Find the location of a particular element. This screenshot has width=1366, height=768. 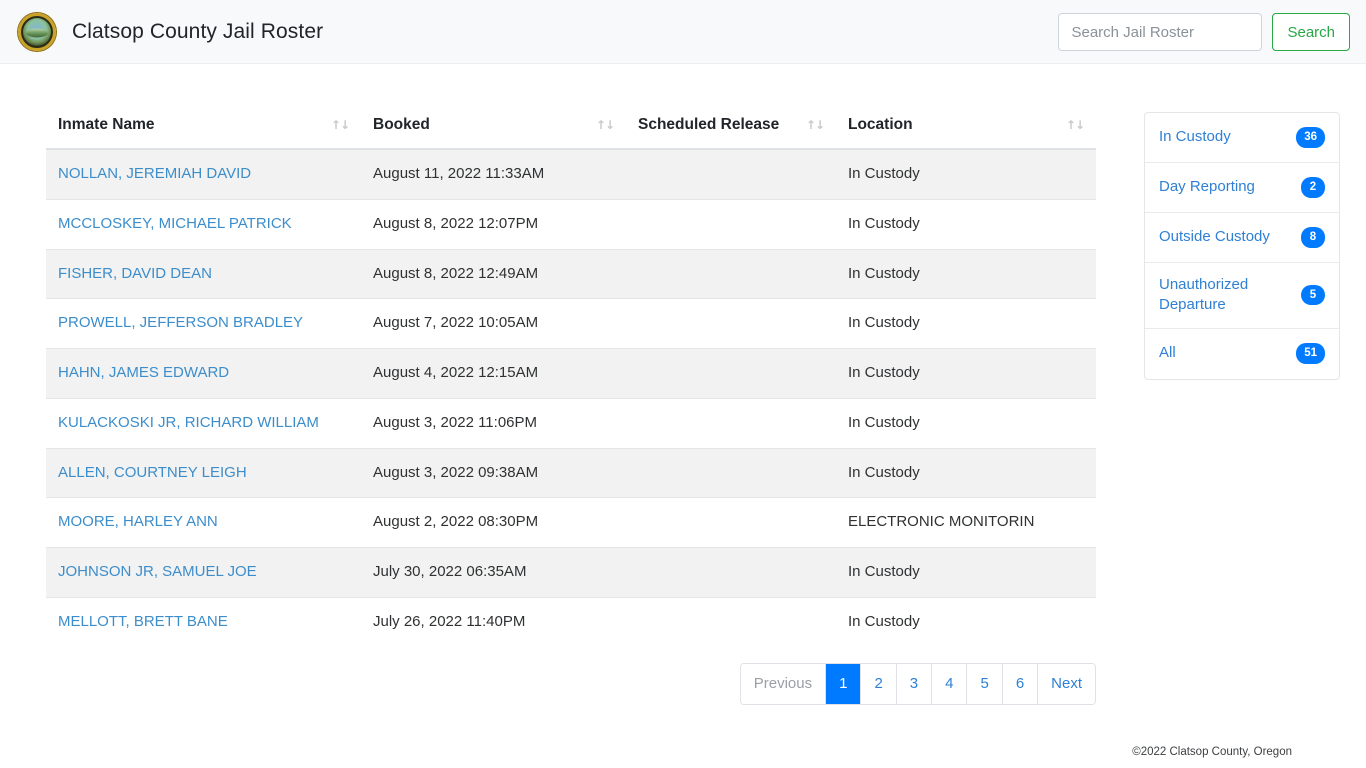

pagination-page-3: 3 is located at coordinates (914, 683).